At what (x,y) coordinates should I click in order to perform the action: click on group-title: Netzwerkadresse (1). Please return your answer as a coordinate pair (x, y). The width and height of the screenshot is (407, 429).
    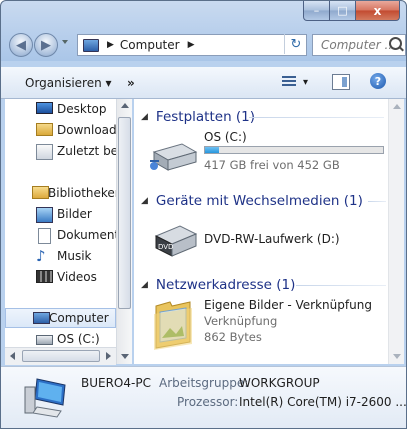
    Looking at the image, I should click on (225, 285).